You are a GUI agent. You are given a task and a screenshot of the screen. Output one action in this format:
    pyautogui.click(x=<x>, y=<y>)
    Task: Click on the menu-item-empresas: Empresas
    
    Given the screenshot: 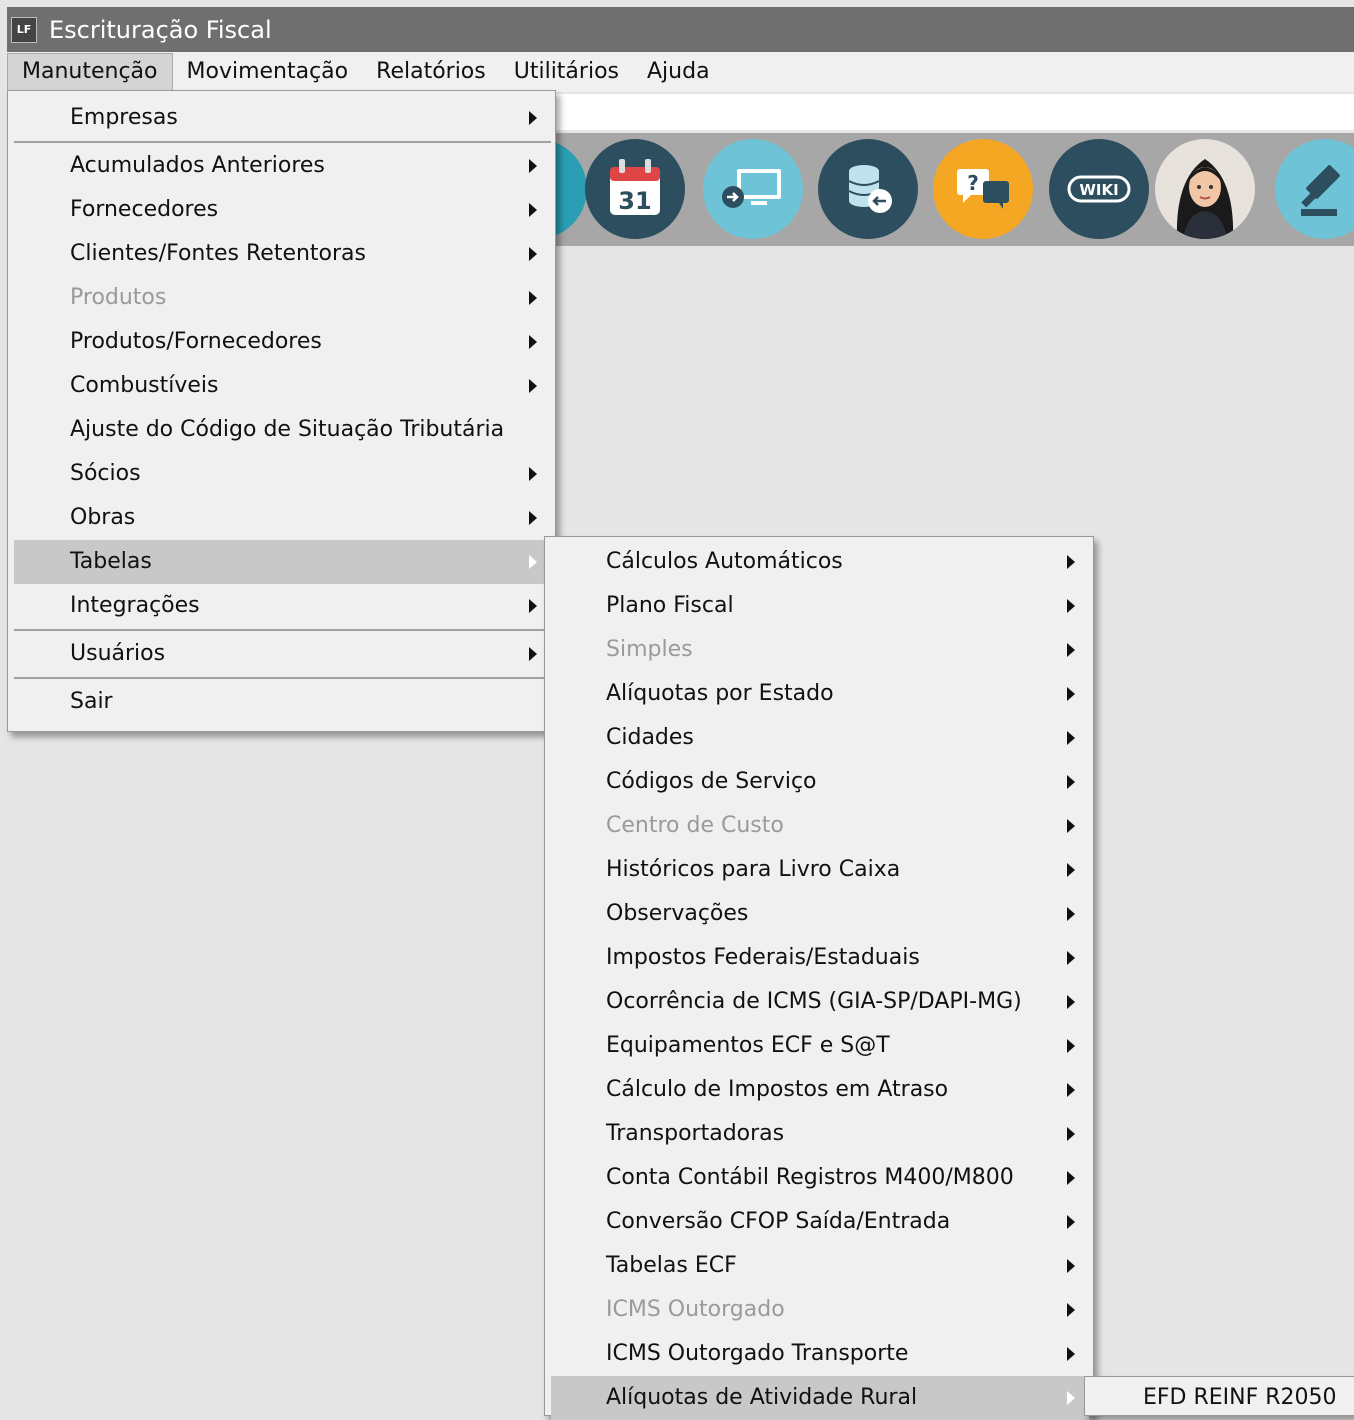 What is the action you would take?
    pyautogui.click(x=282, y=118)
    